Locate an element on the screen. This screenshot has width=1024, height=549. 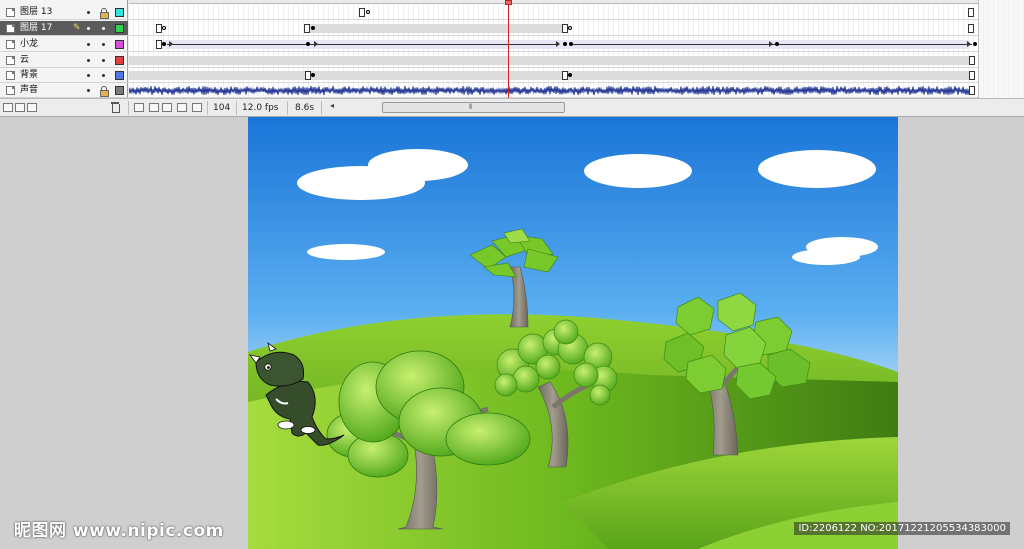
layer-row-dragon: 小龙 is located at coordinates (64, 44).